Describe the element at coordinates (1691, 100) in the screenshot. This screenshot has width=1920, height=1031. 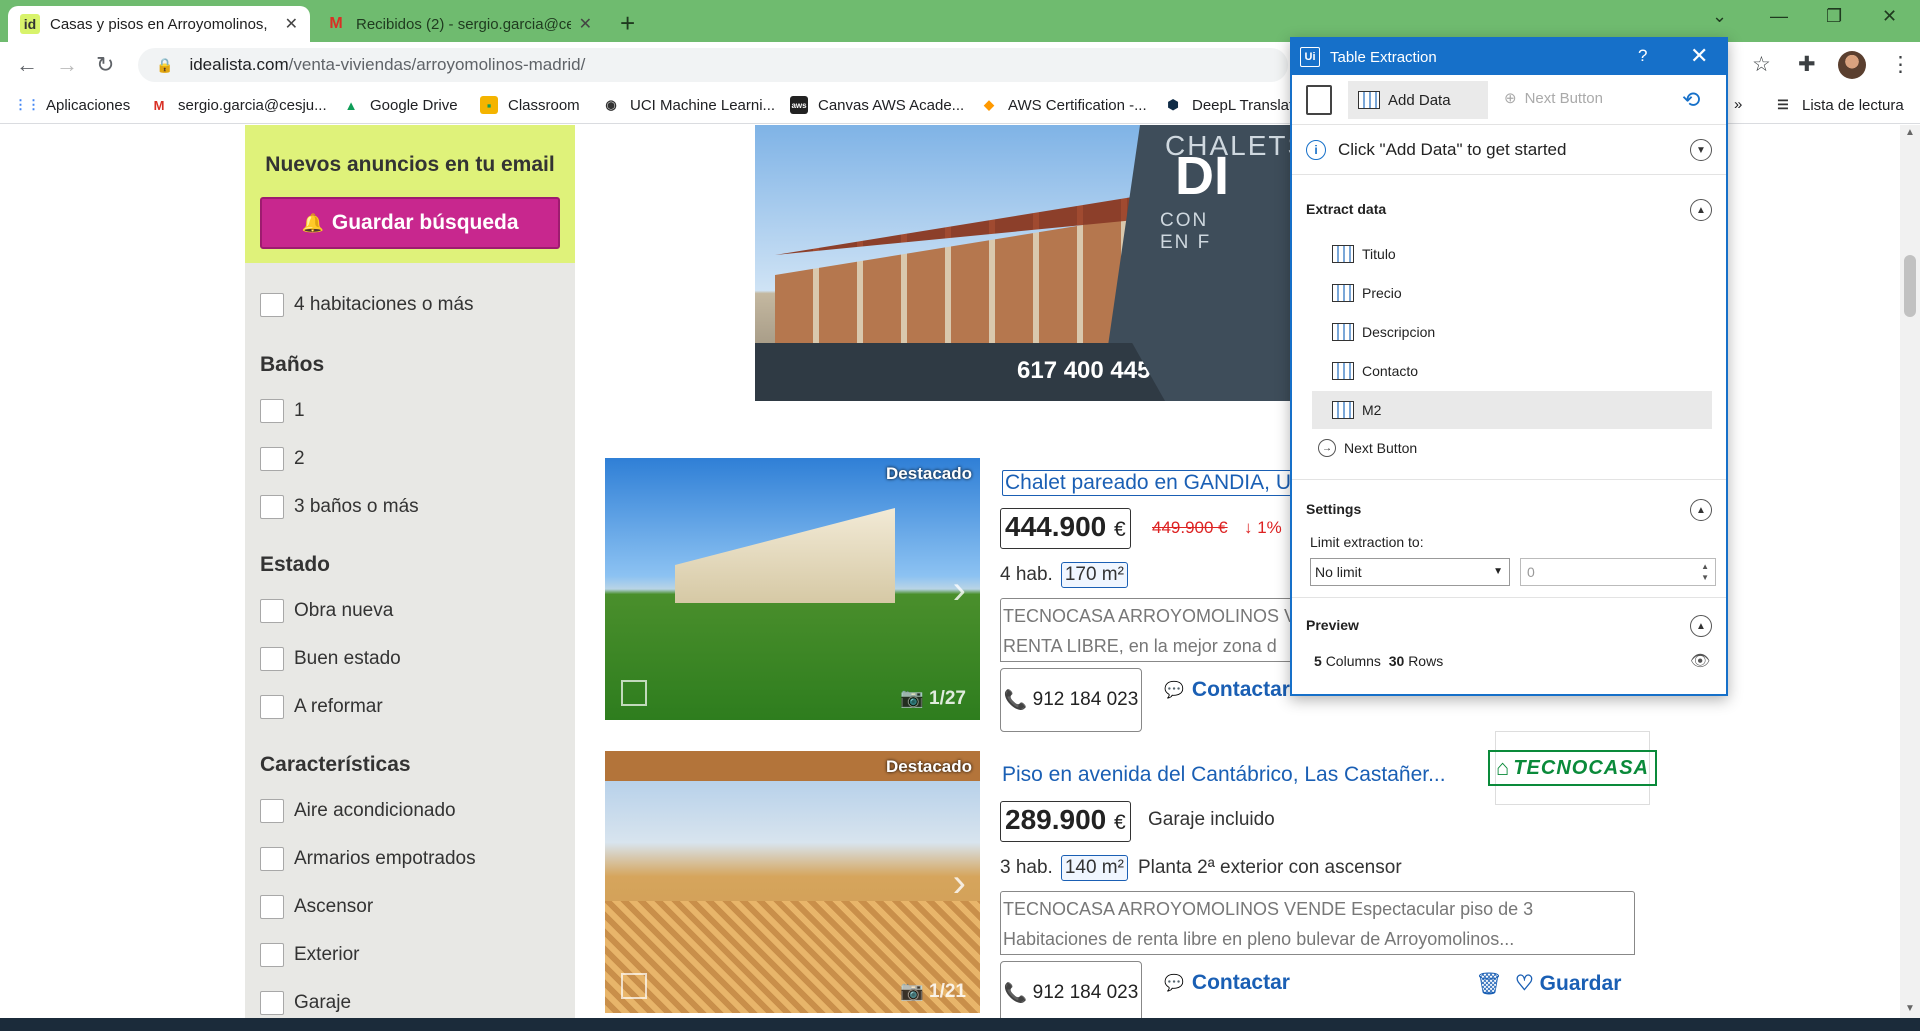
I see `refresh-icon: ⟲` at that location.